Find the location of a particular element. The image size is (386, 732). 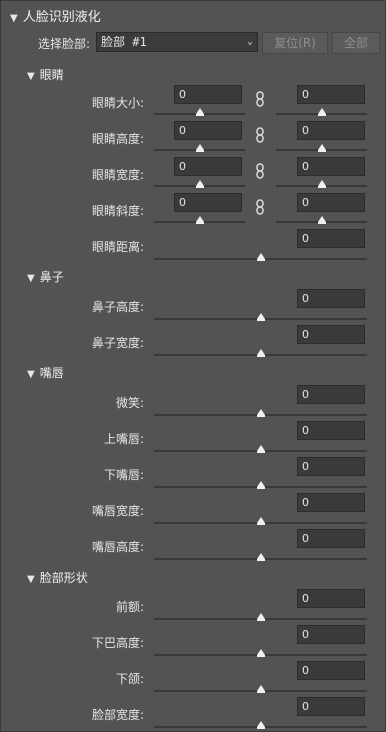

mouth-width-slider-thumb is located at coordinates (261, 521).